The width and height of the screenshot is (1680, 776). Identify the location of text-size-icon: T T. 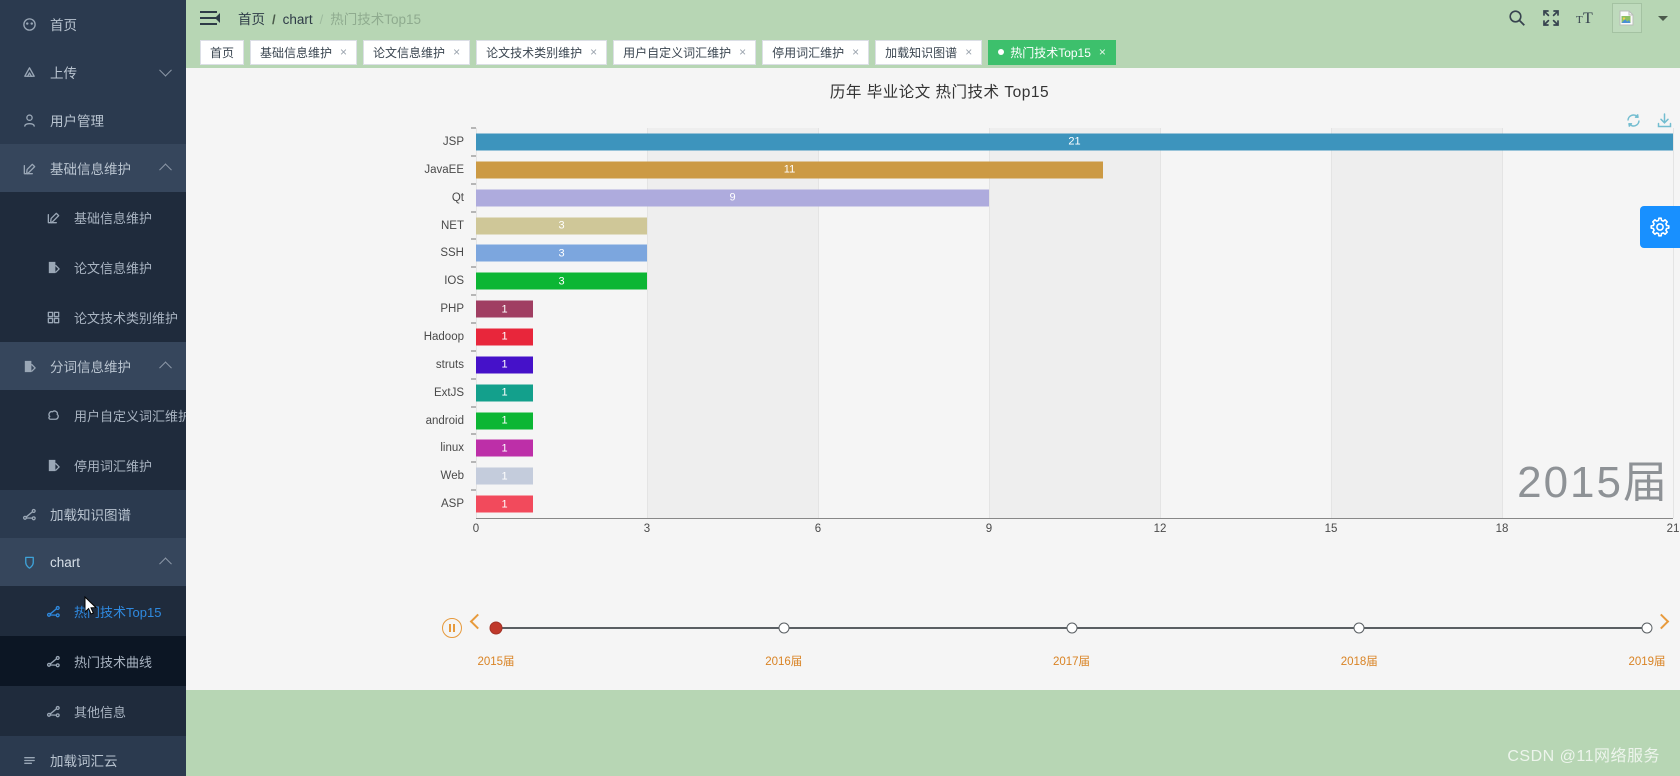
(1586, 18).